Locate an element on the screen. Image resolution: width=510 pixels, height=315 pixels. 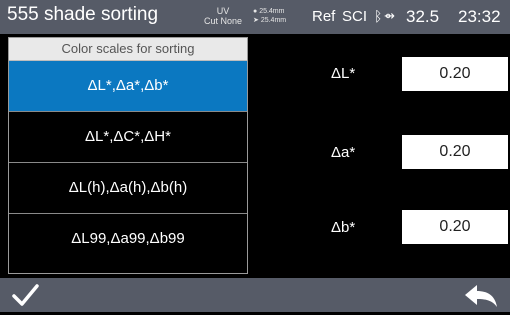
aperture-indicator: ● 25.4mm ➤ 25.4mm is located at coordinates (269, 16).